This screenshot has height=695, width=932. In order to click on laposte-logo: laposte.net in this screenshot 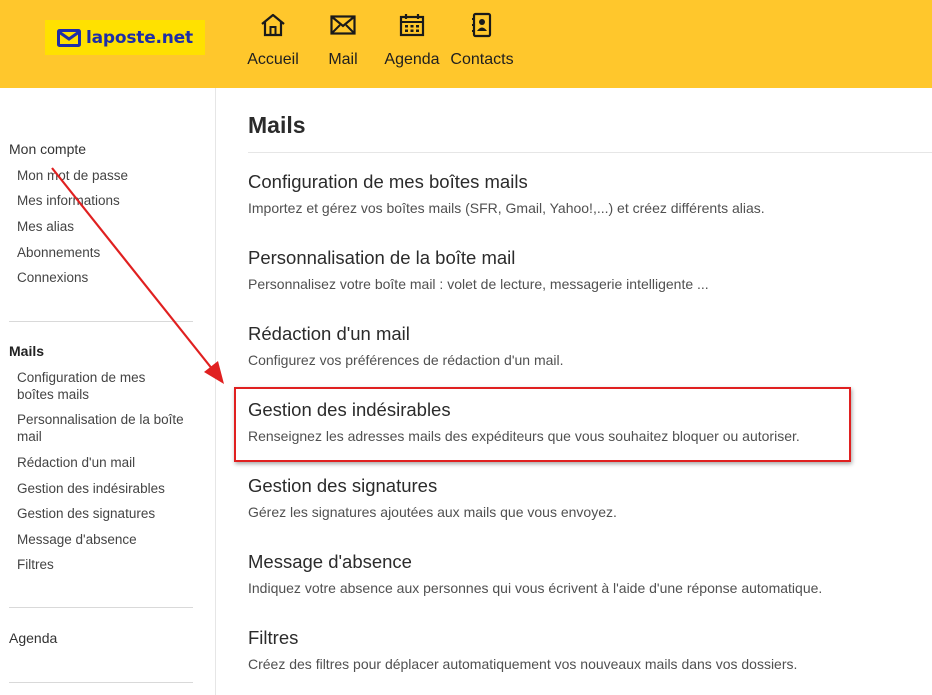, I will do `click(125, 37)`.